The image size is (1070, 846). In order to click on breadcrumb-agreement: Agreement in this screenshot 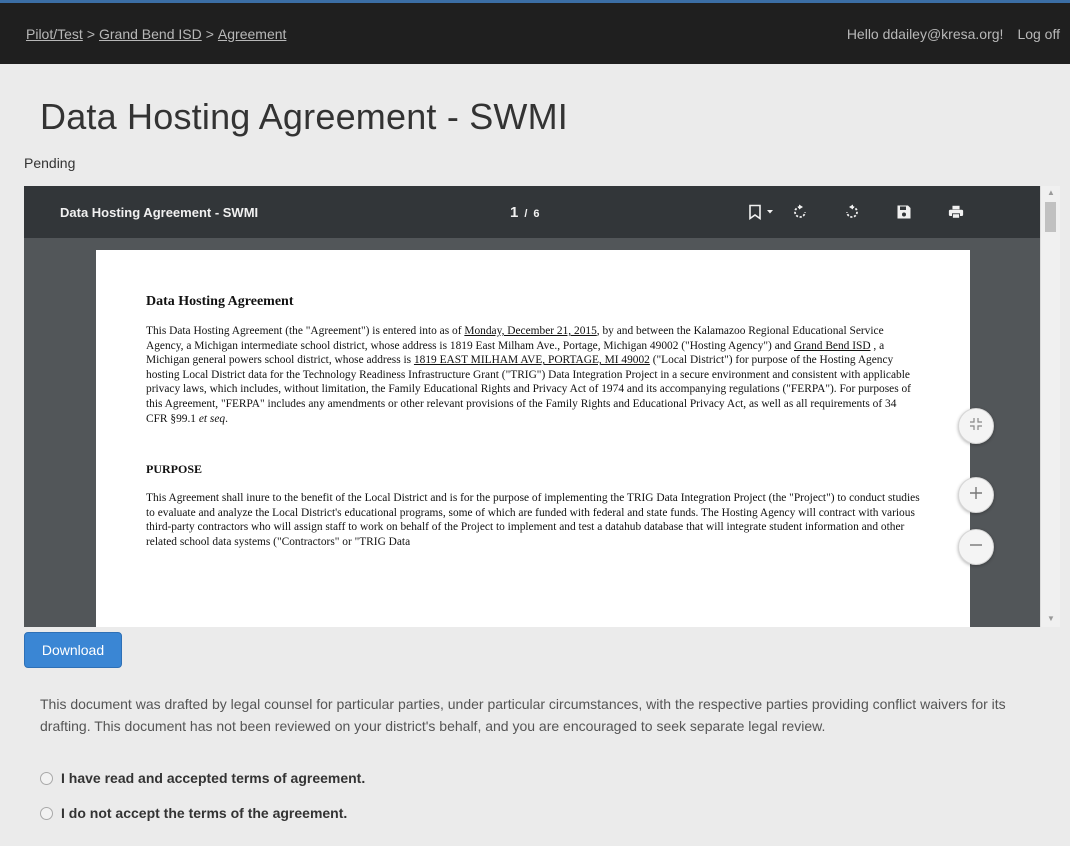, I will do `click(252, 34)`.